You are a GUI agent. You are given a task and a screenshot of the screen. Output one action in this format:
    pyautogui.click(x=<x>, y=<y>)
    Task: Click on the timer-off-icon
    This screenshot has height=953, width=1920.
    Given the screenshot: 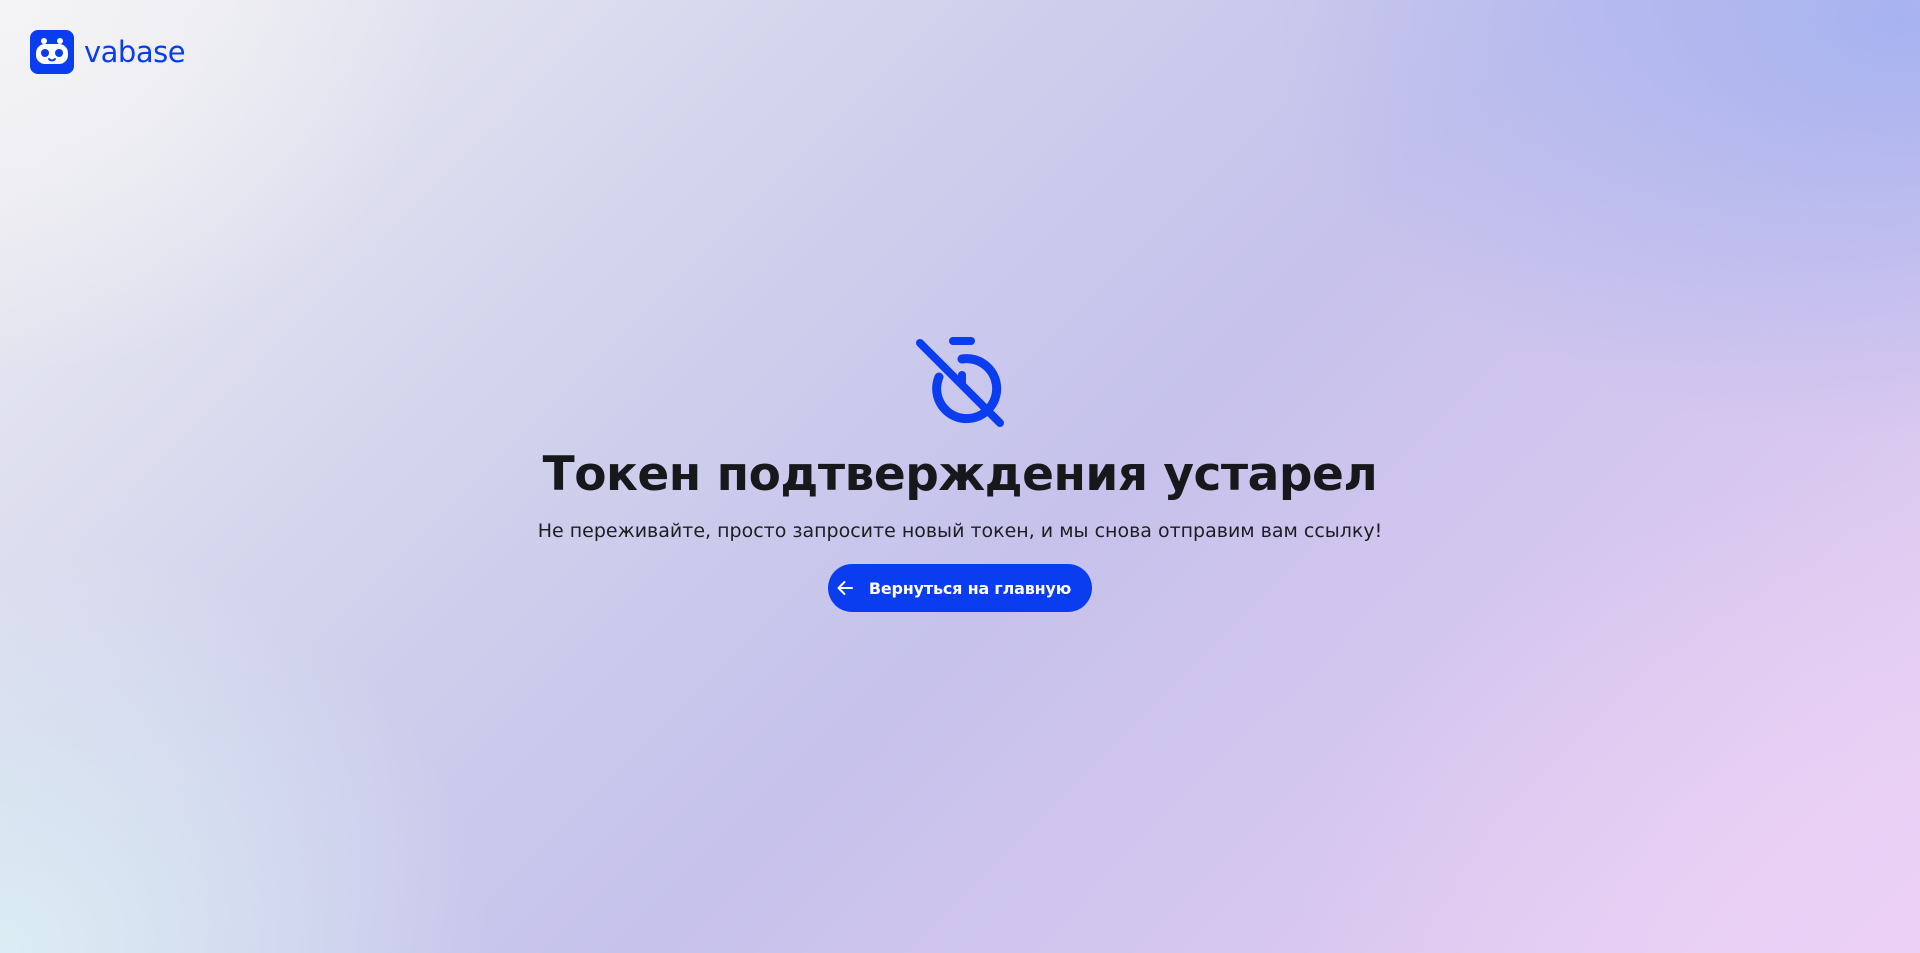 What is the action you would take?
    pyautogui.click(x=960, y=382)
    